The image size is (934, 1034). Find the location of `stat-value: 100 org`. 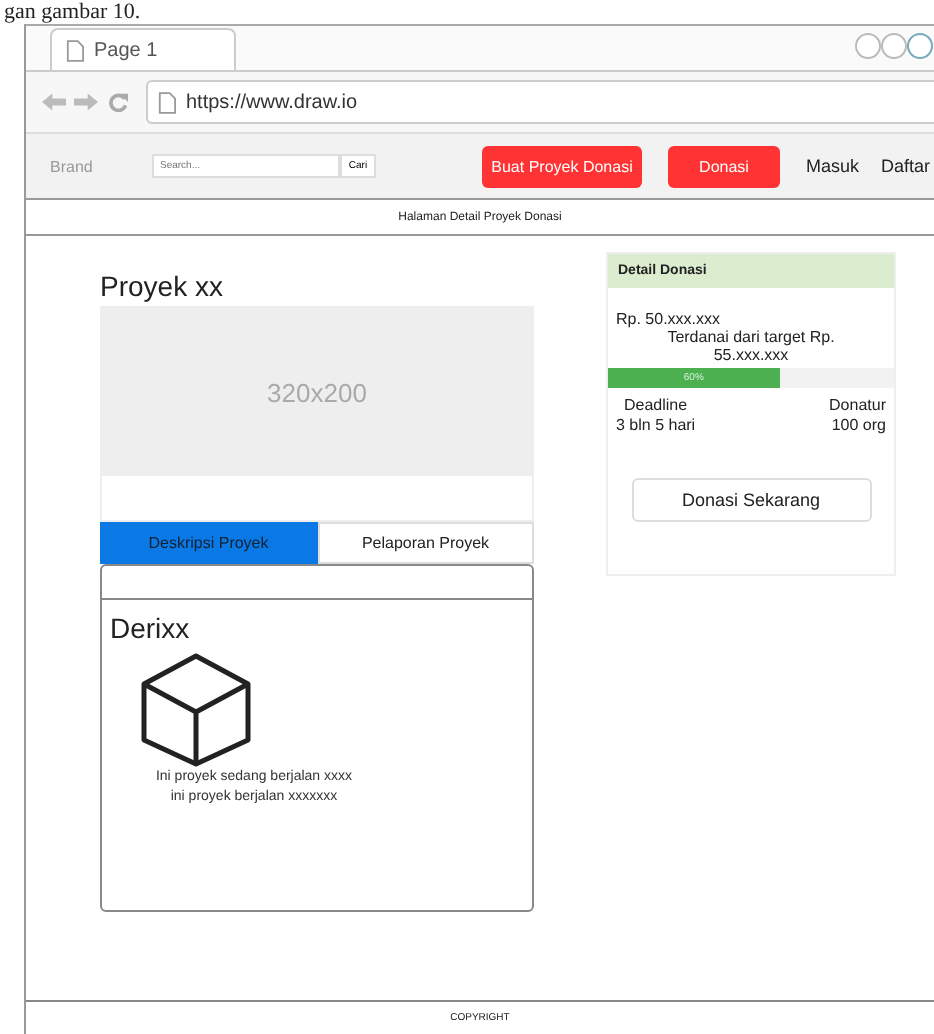

stat-value: 100 org is located at coordinates (857, 426).